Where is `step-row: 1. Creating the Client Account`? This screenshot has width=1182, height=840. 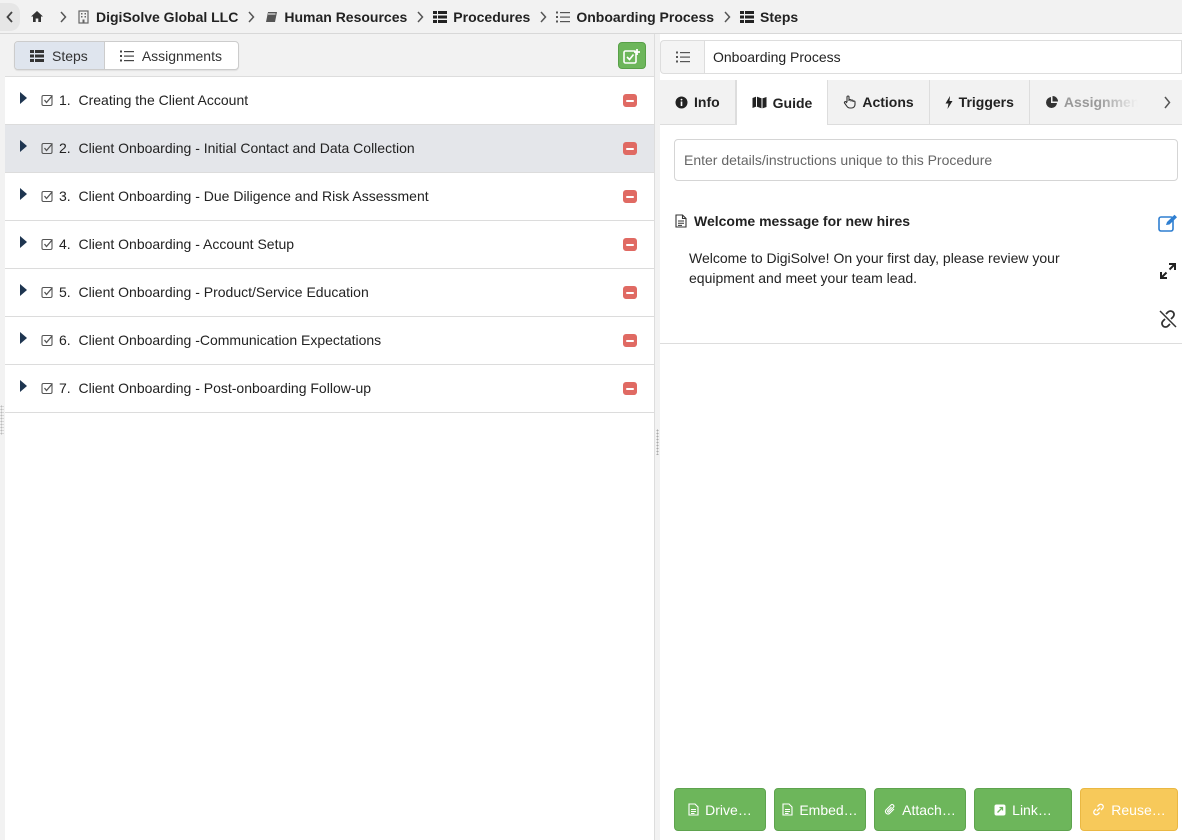 step-row: 1. Creating the Client Account is located at coordinates (329, 101).